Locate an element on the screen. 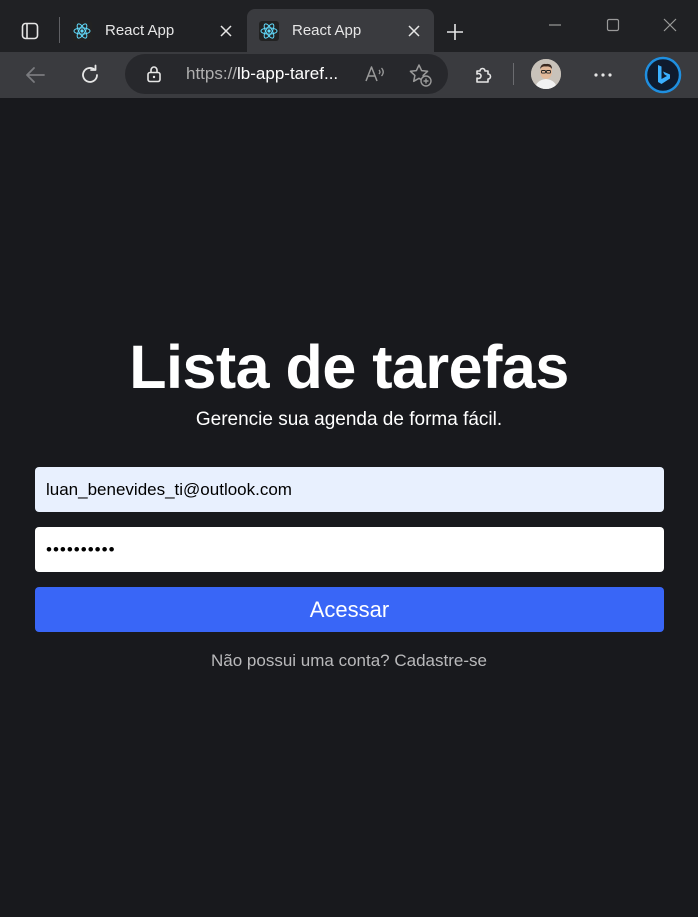 Image resolution: width=698 pixels, height=917 pixels. back-arrow-icon is located at coordinates (35, 75).